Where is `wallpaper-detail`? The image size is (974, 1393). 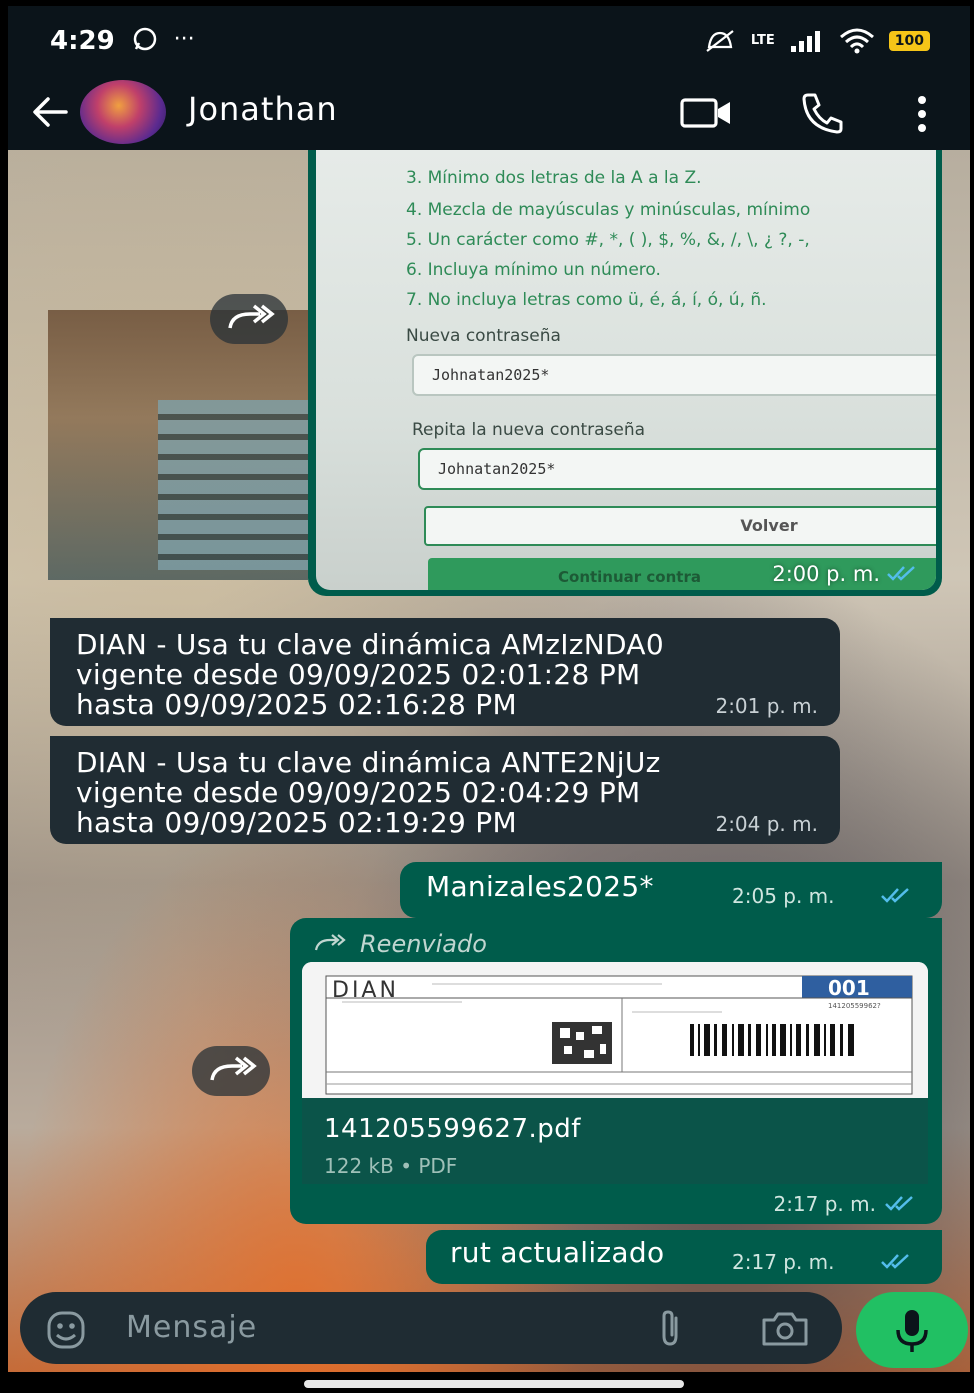 wallpaper-detail is located at coordinates (233, 485).